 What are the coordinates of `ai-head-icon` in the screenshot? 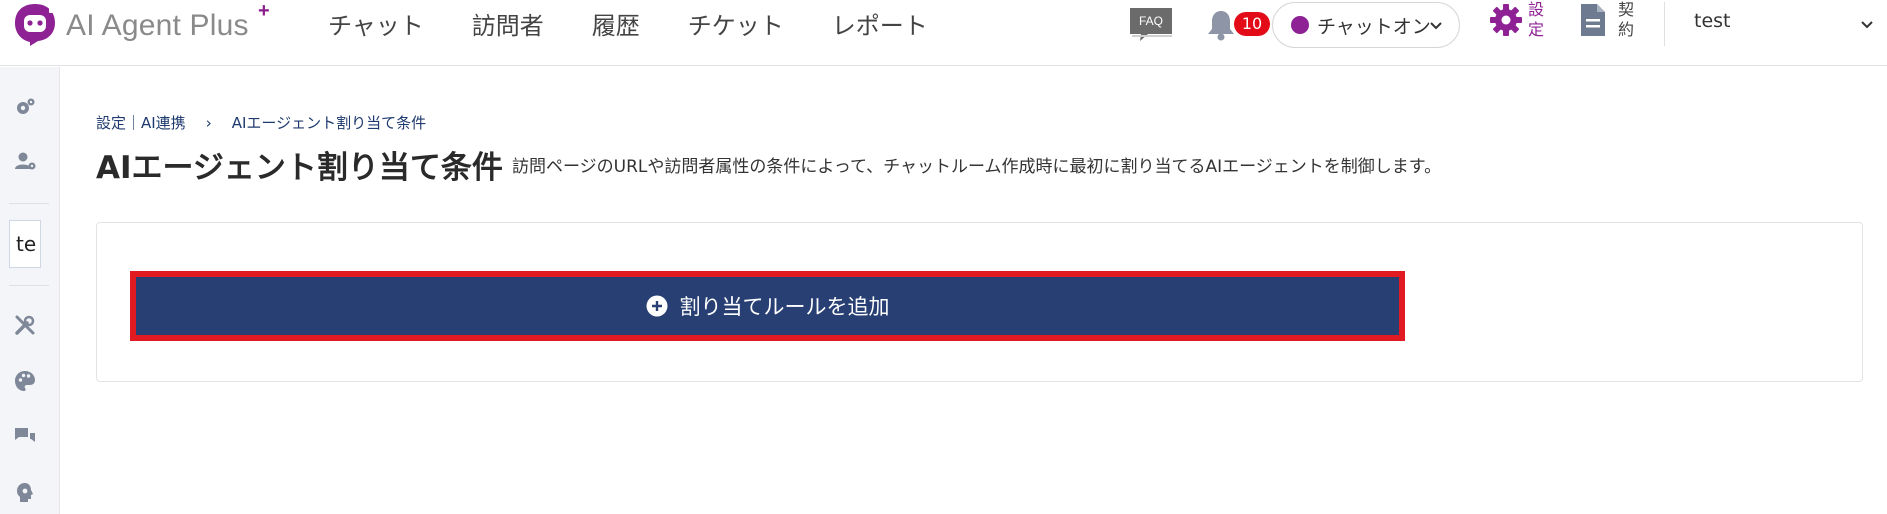 It's located at (25, 493).